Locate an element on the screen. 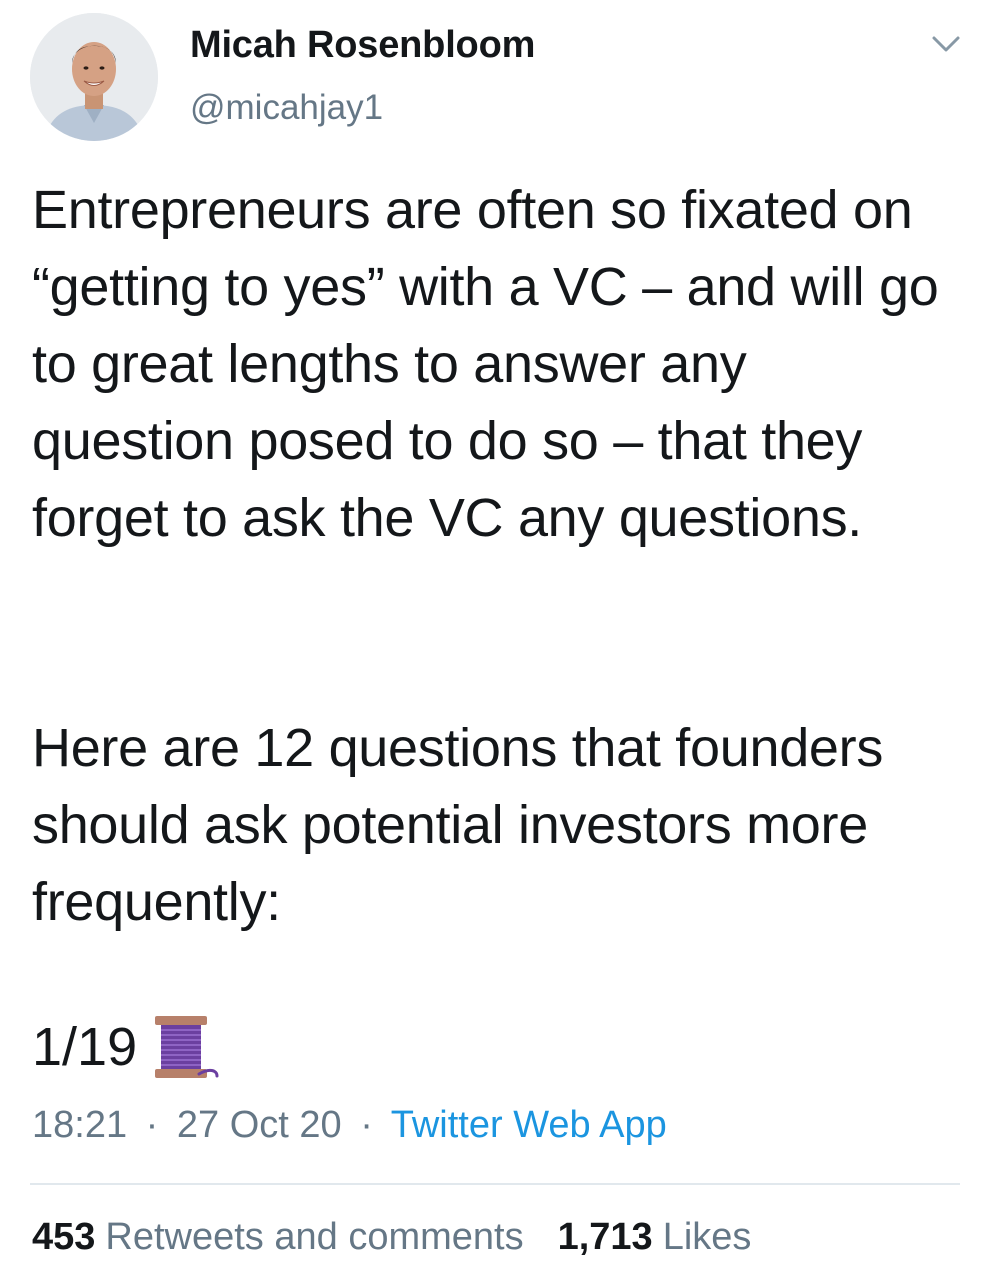 This screenshot has height=1280, width=990. tweet-source-link: Twitter Web App is located at coordinates (529, 1125).